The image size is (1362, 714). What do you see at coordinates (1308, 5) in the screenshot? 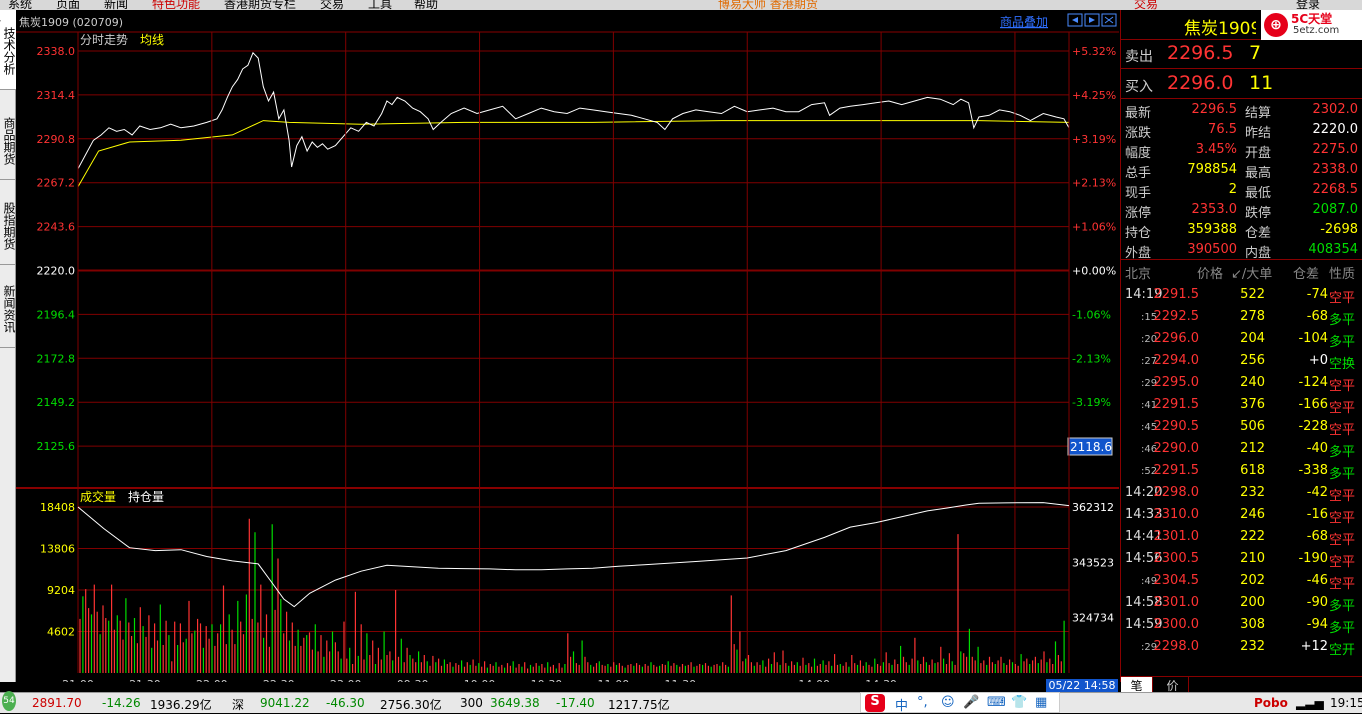
I see `login-button: 登录` at bounding box center [1308, 5].